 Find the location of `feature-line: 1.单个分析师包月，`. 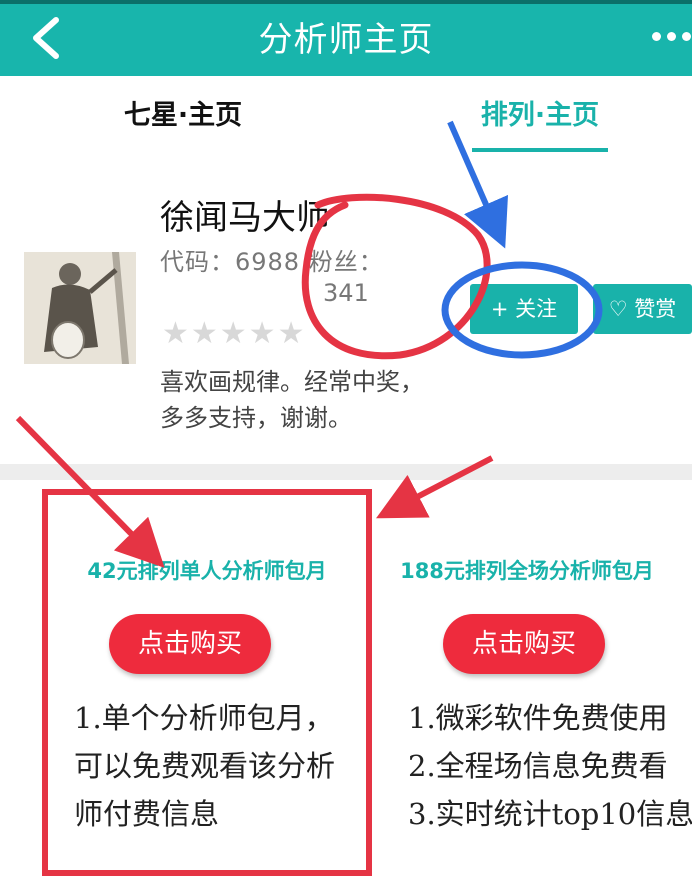

feature-line: 1.单个分析师包月， is located at coordinates (204, 718).